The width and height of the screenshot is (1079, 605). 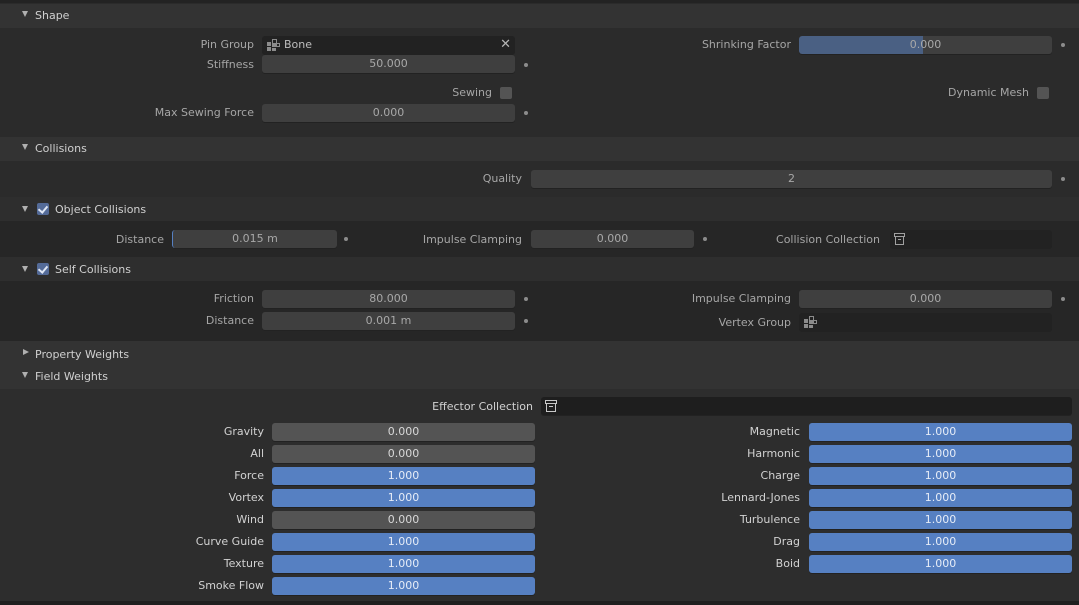 I want to click on quality-field: 2, so click(x=791, y=179).